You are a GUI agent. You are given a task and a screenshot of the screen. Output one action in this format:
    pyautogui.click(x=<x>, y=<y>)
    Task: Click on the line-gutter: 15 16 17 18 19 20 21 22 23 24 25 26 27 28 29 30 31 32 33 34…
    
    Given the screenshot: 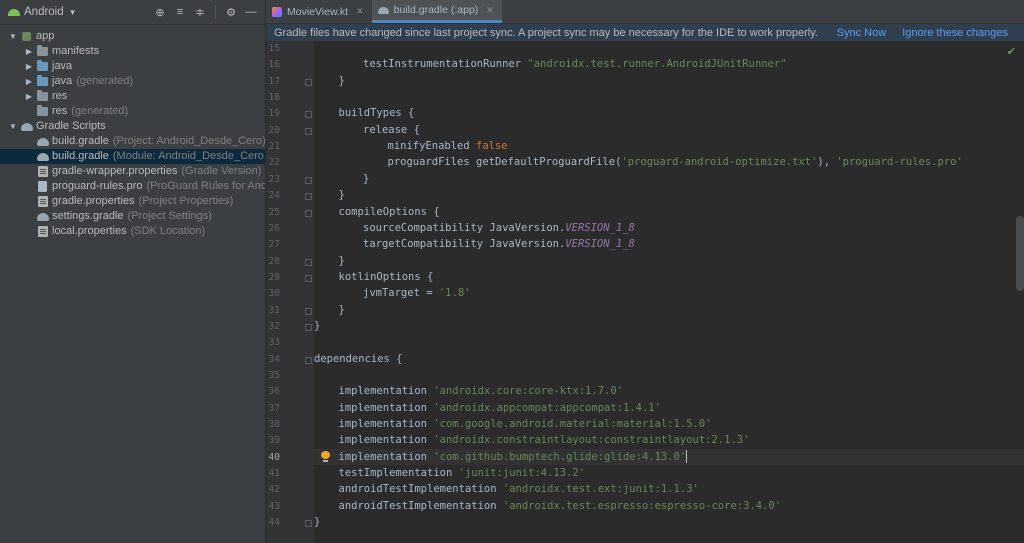 What is the action you would take?
    pyautogui.click(x=290, y=292)
    